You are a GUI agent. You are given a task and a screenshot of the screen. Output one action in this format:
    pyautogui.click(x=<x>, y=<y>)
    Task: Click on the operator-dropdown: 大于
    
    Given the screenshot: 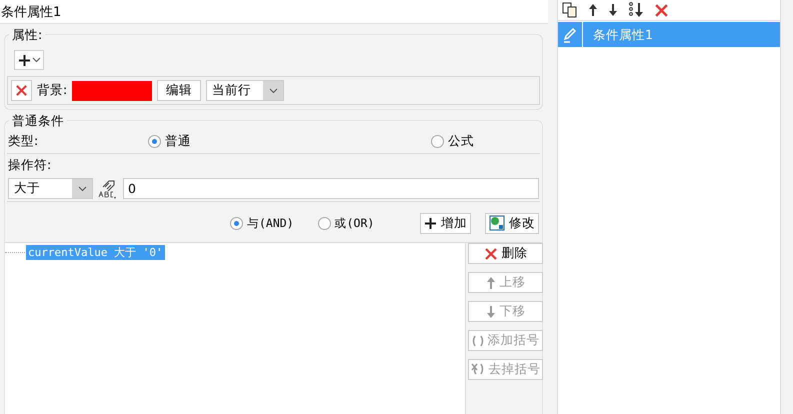 What is the action you would take?
    pyautogui.click(x=50, y=188)
    